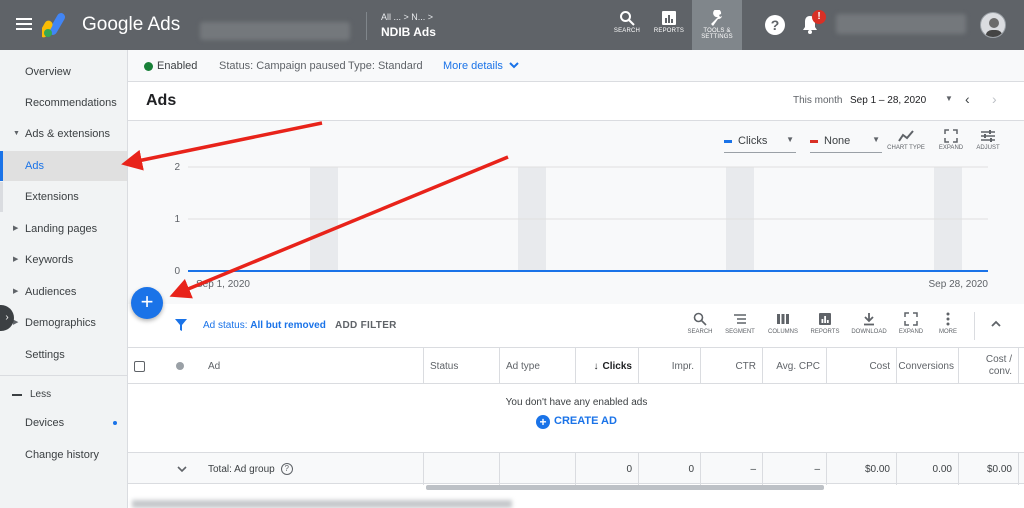 Image resolution: width=1024 pixels, height=508 pixels. Describe the element at coordinates (627, 25) in the screenshot. I see `search-button: SEARCH` at that location.